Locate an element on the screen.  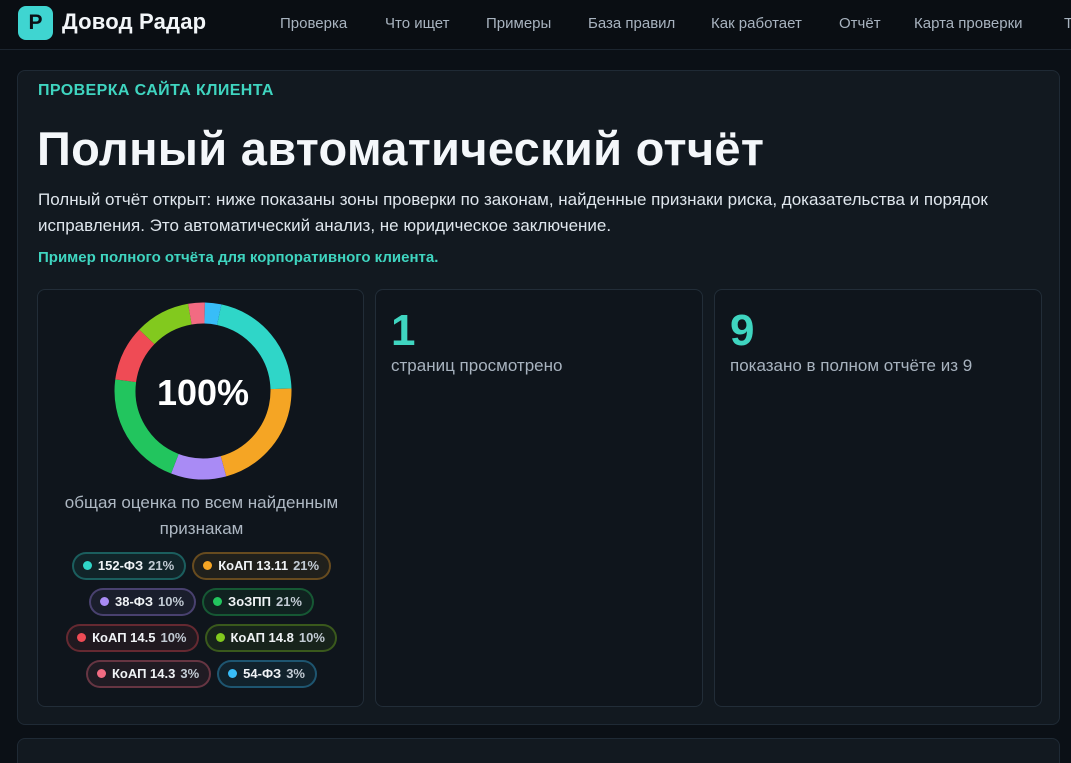
legend-row: 152-ФЗ 21% КоАП 13.11 21% is located at coordinates (201, 566).